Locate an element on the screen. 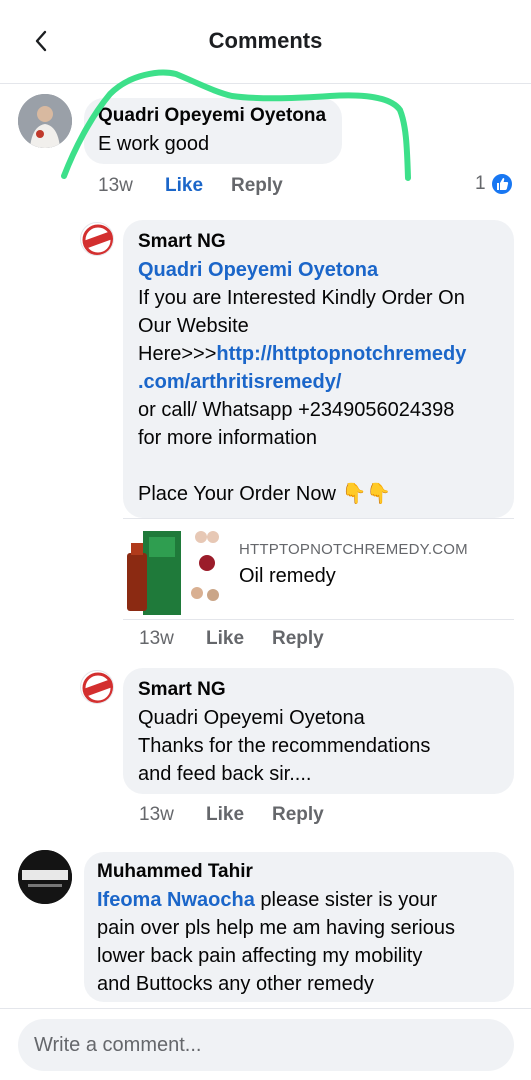 The height and width of the screenshot is (1080, 531). reply-line: Quadri Opeyemi Oyetona is located at coordinates (251, 718).